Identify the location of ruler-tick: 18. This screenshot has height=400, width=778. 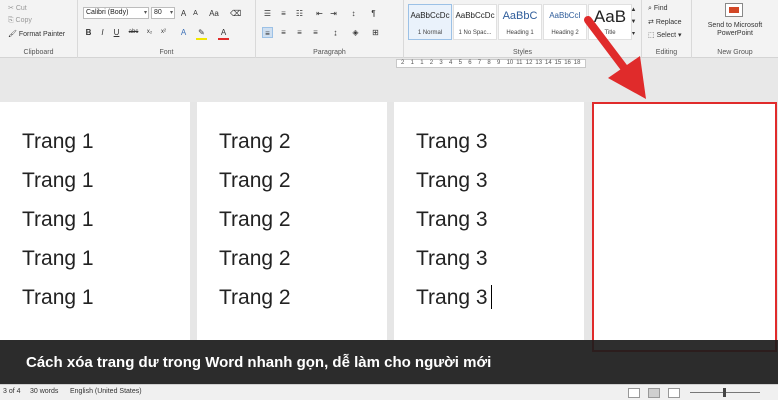
(577, 63).